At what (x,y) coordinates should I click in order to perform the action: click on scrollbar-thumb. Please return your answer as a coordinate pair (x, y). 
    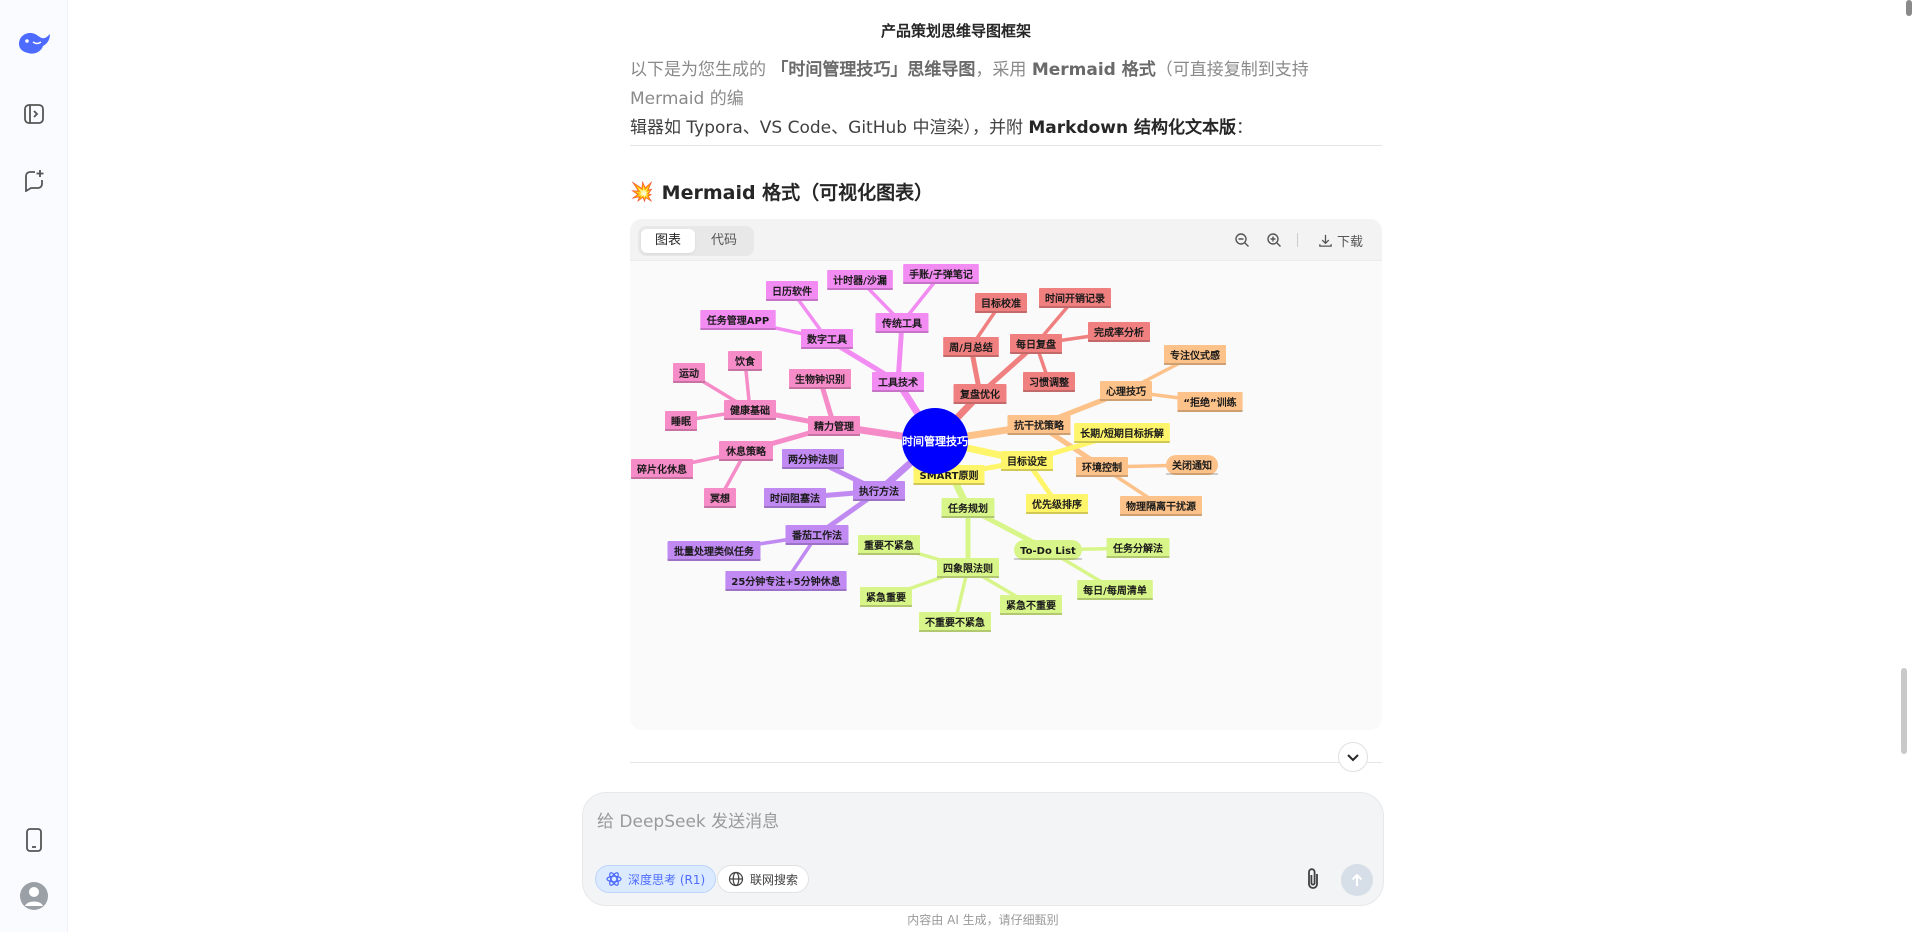
    Looking at the image, I should click on (1904, 711).